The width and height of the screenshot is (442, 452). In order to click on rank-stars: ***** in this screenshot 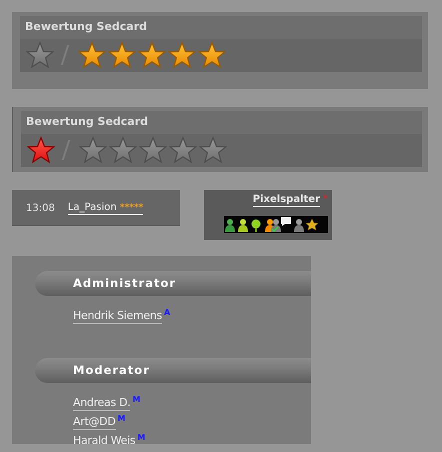, I will do `click(132, 208)`.